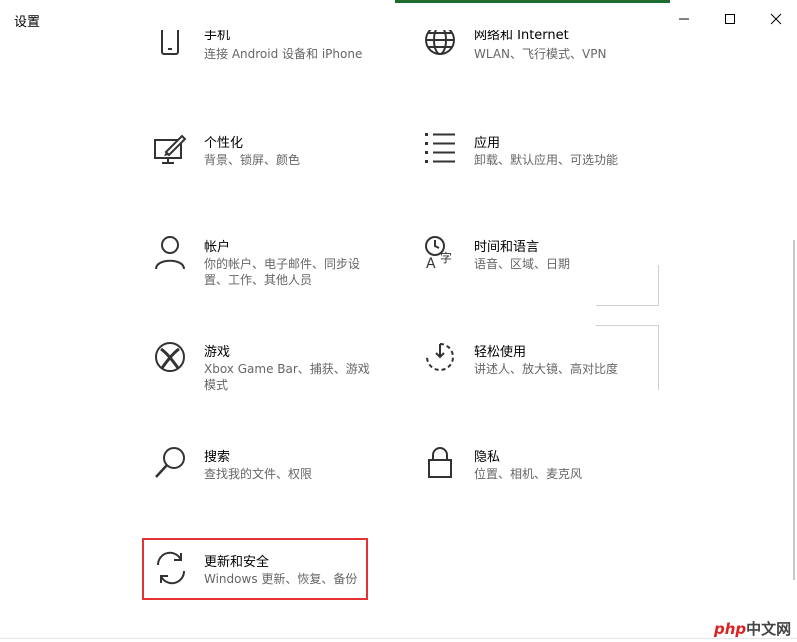 This screenshot has width=797, height=642. I want to click on settings-tile-phone: 手机 连接 Android 设备和 iPhone, so click(269, 52).